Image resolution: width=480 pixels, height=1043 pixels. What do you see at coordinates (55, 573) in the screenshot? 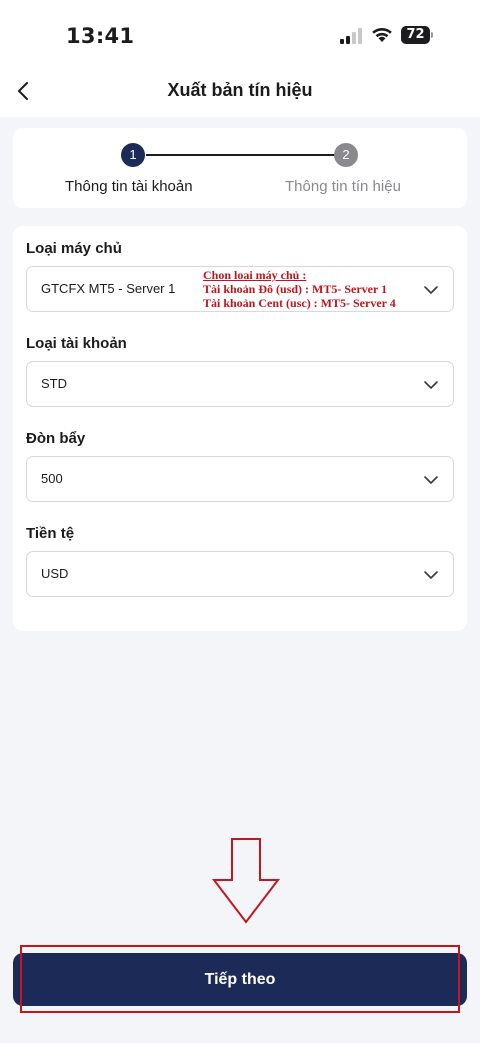
I see `currency-value: USD` at bounding box center [55, 573].